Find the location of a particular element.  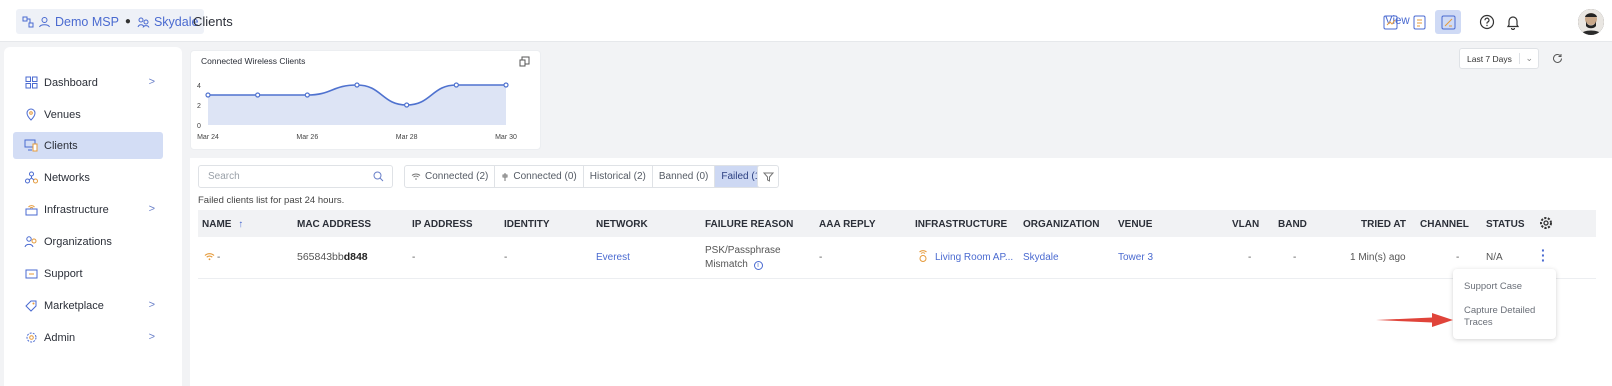

column-header-status: STATUS is located at coordinates (1505, 224).